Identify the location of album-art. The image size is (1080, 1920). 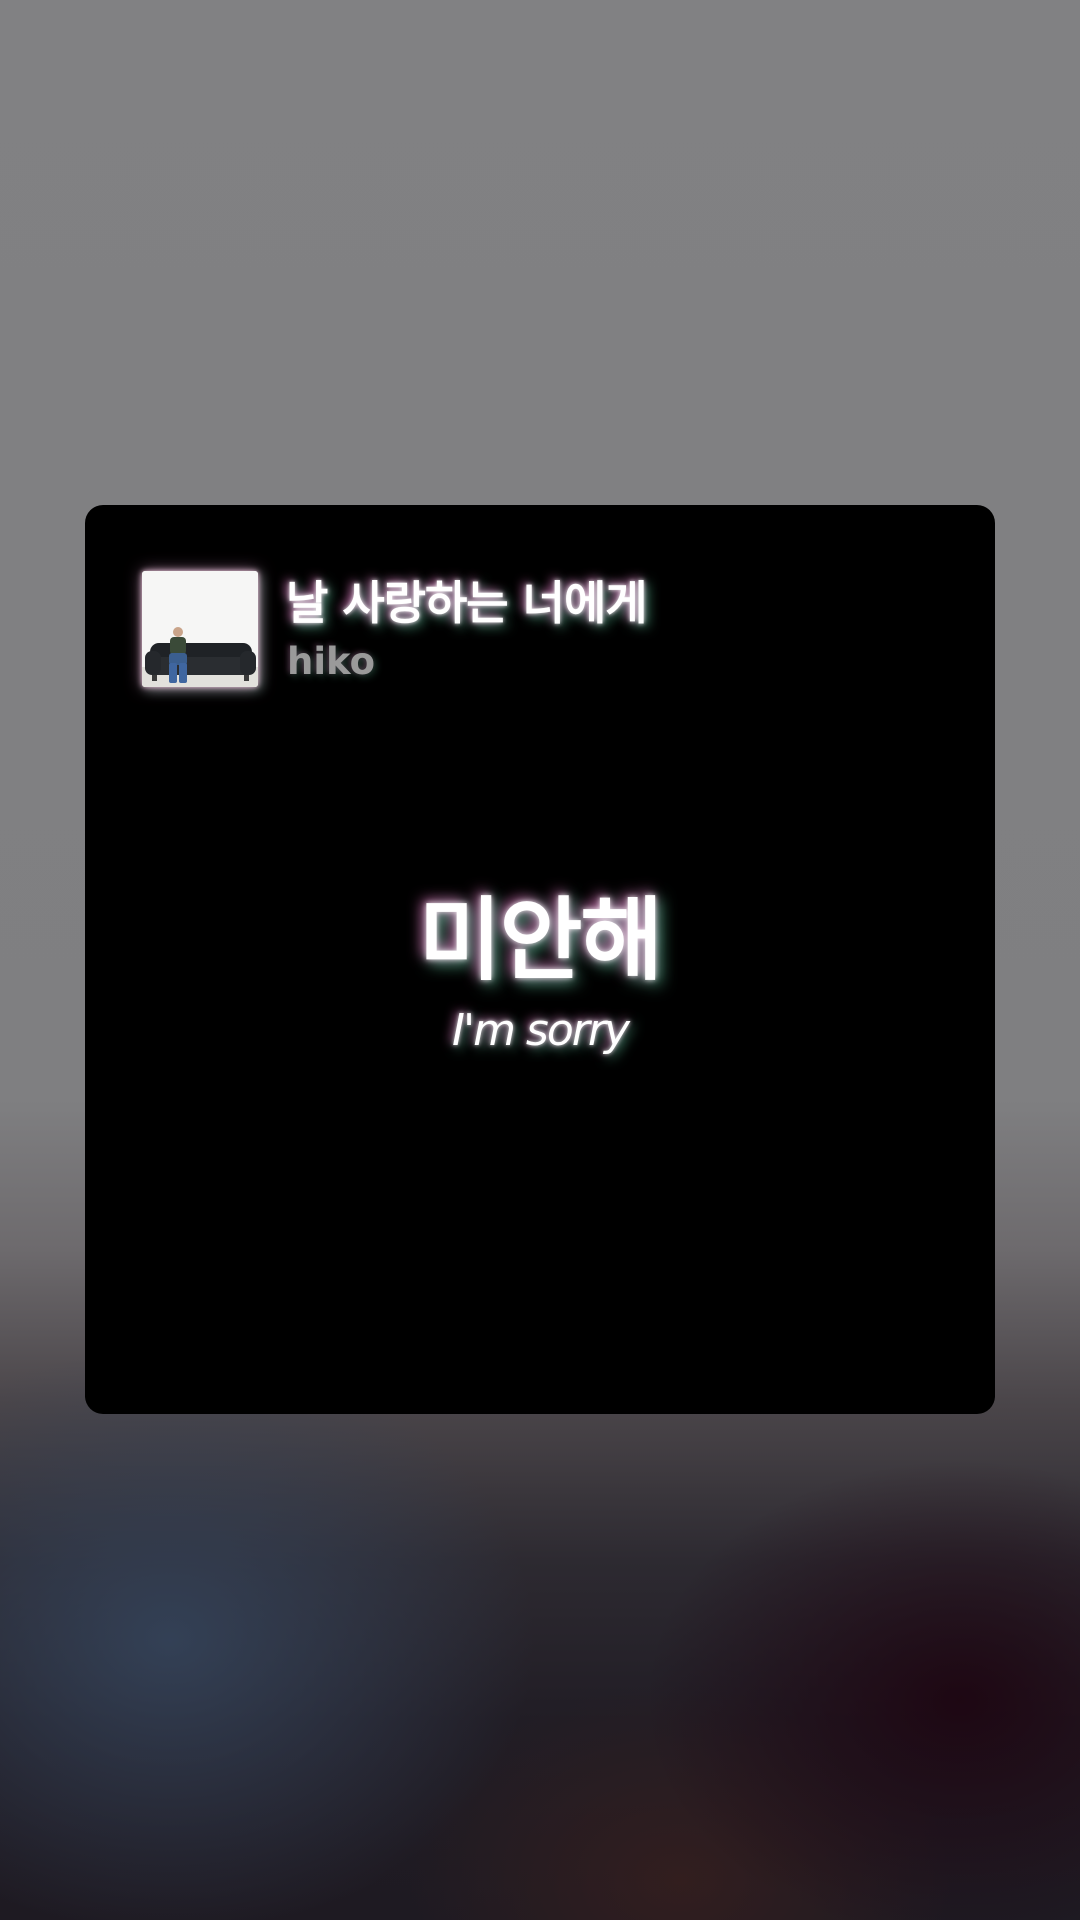
(200, 629).